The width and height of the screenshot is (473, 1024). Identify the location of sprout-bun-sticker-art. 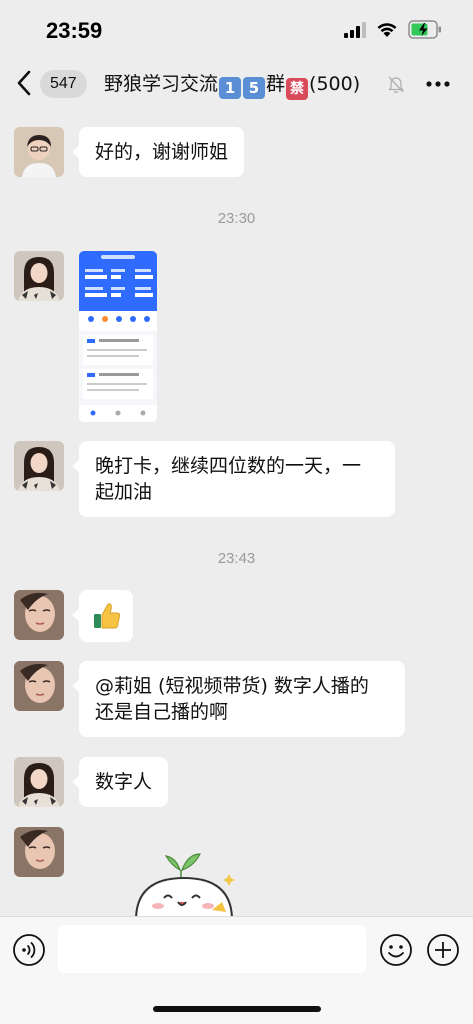
(184, 886).